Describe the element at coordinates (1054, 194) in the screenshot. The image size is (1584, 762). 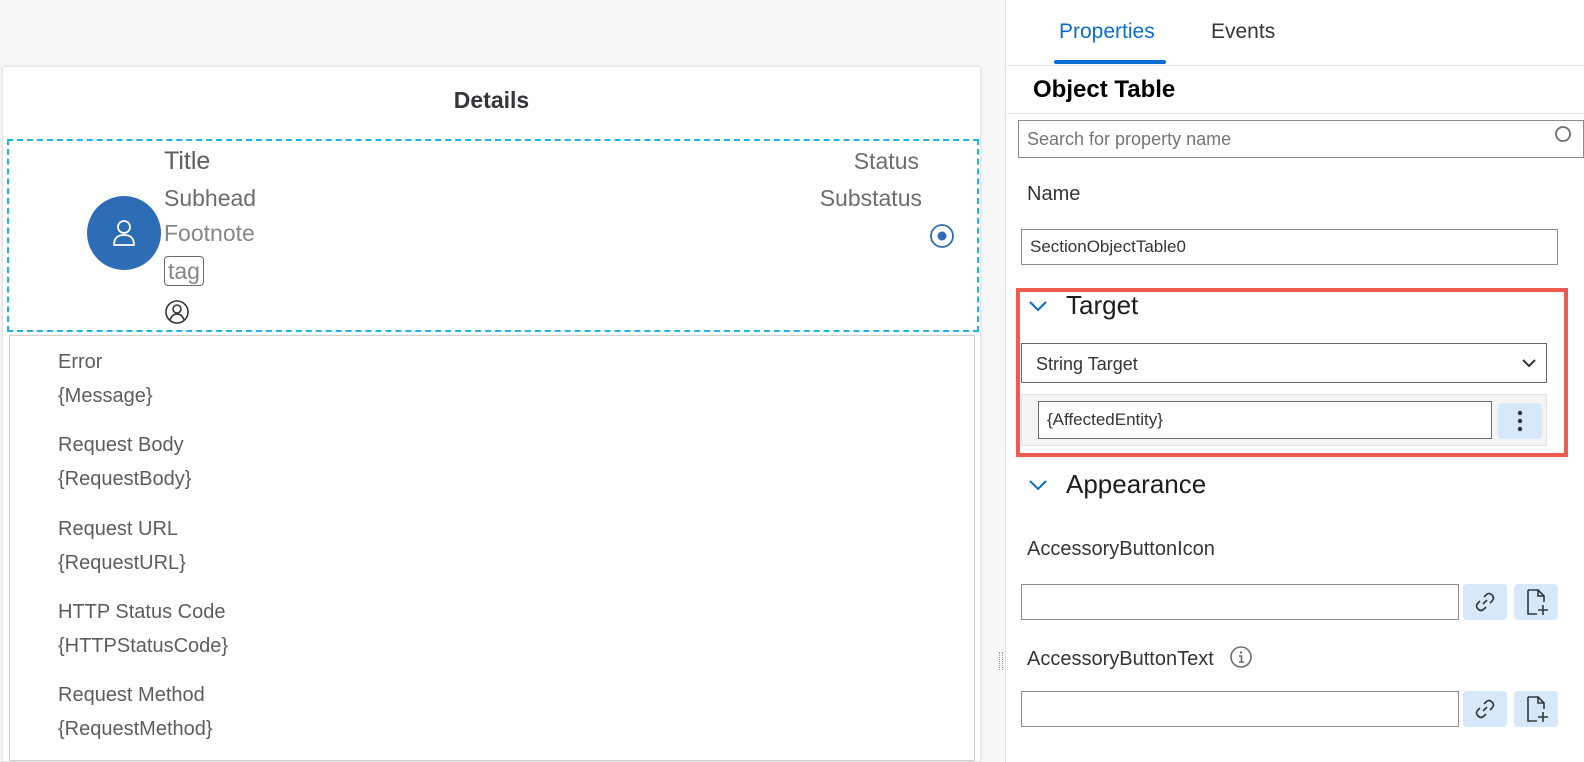
I see `name-label: Name` at that location.